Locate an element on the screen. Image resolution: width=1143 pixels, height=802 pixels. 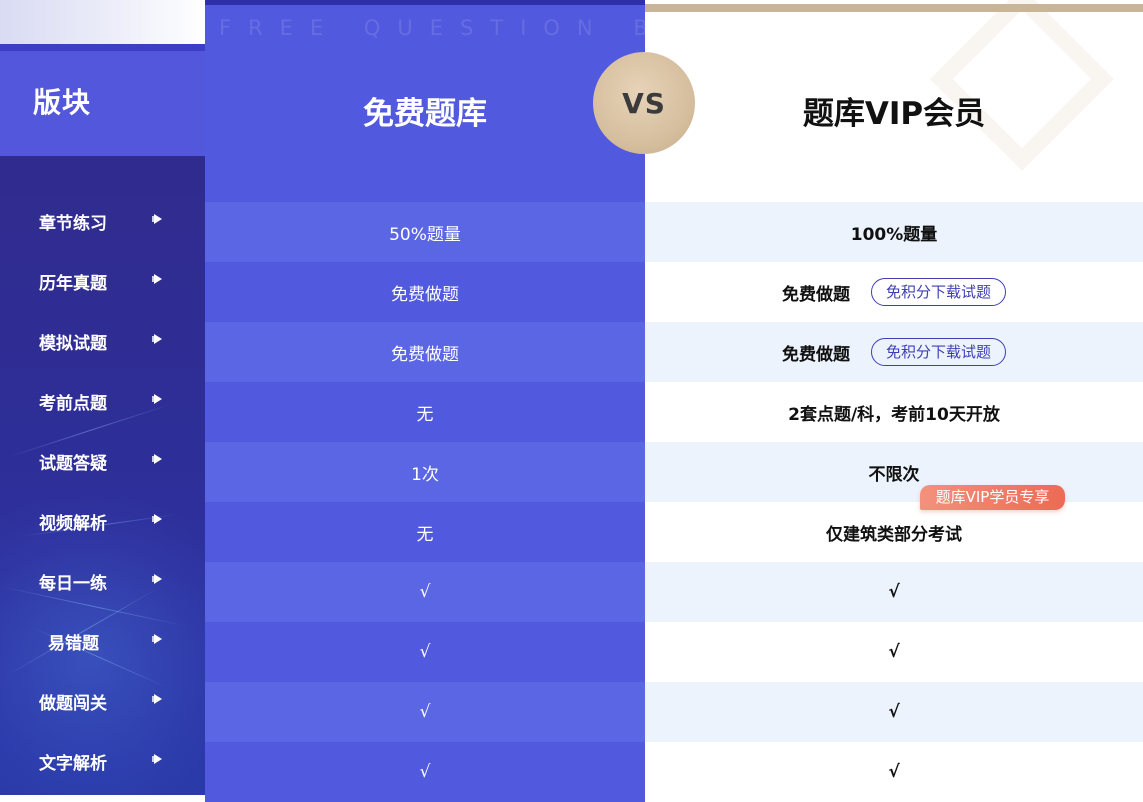
vip-cell-text: 仅建筑类部分考试 is located at coordinates (894, 534).